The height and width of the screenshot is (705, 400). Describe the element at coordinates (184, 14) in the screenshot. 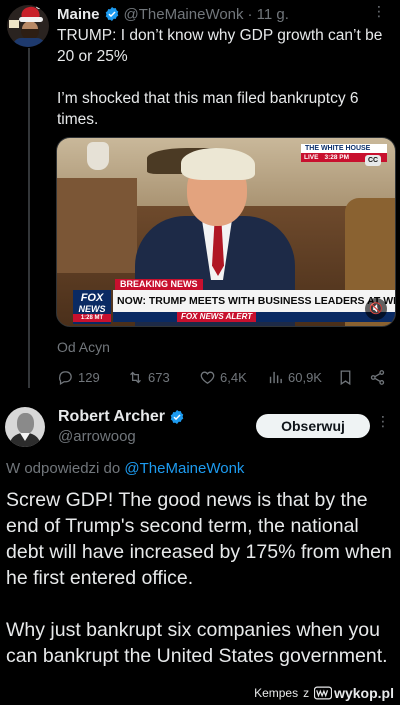

I see `author-handle: @TheMaineWonk` at that location.